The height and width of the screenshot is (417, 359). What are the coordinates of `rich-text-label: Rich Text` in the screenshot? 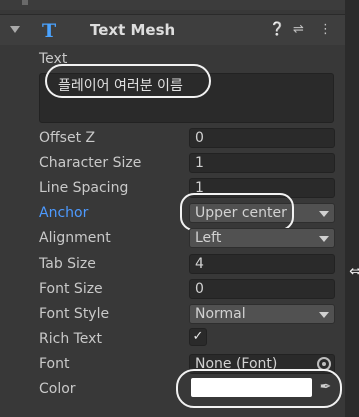 It's located at (70, 339).